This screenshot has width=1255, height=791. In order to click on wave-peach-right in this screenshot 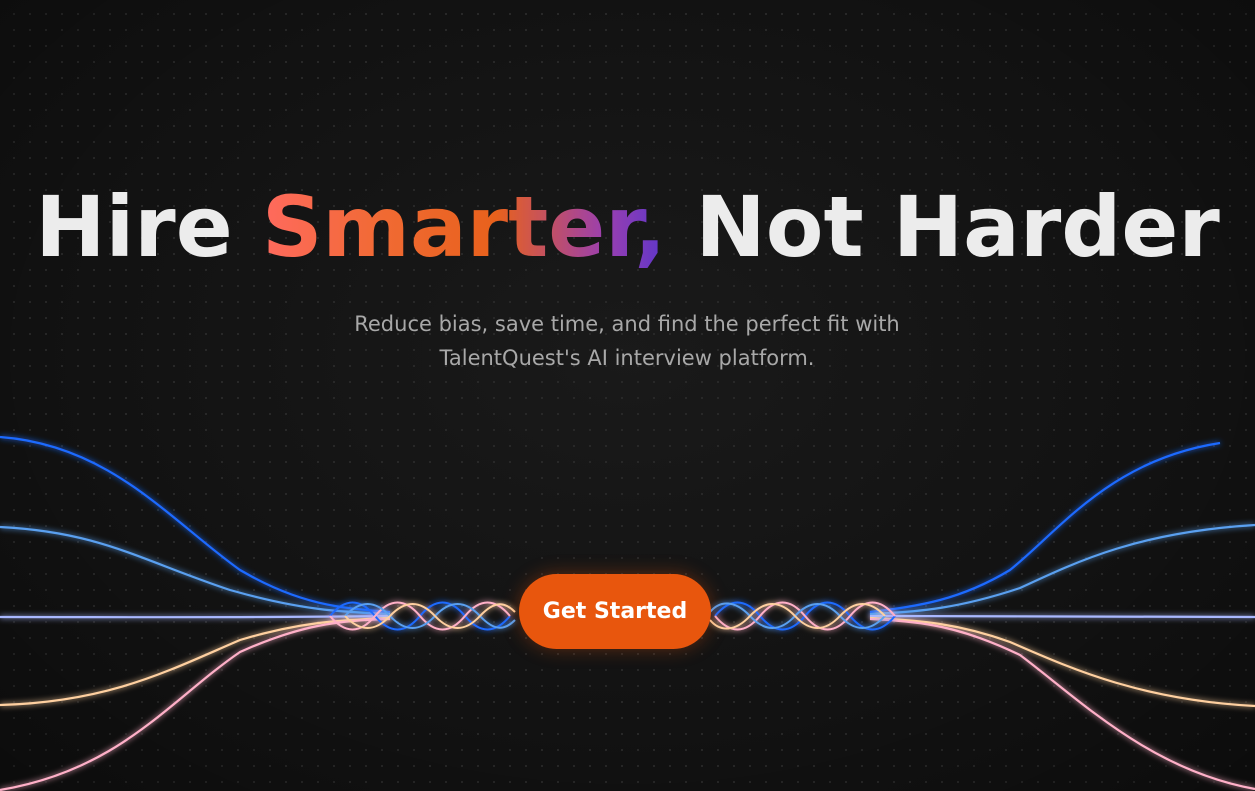, I will do `click(1062, 662)`.